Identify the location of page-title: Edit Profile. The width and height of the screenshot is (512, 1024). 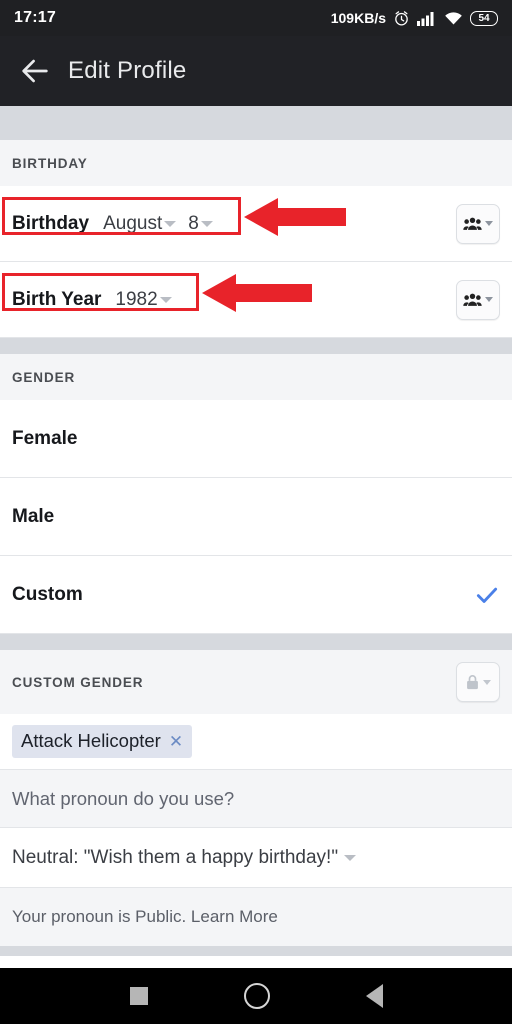
(127, 70).